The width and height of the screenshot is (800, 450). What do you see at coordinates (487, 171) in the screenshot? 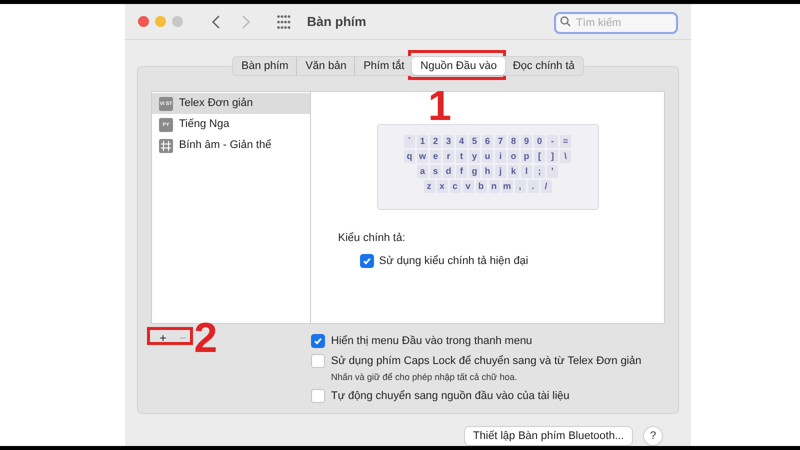
I see `key-label: h` at bounding box center [487, 171].